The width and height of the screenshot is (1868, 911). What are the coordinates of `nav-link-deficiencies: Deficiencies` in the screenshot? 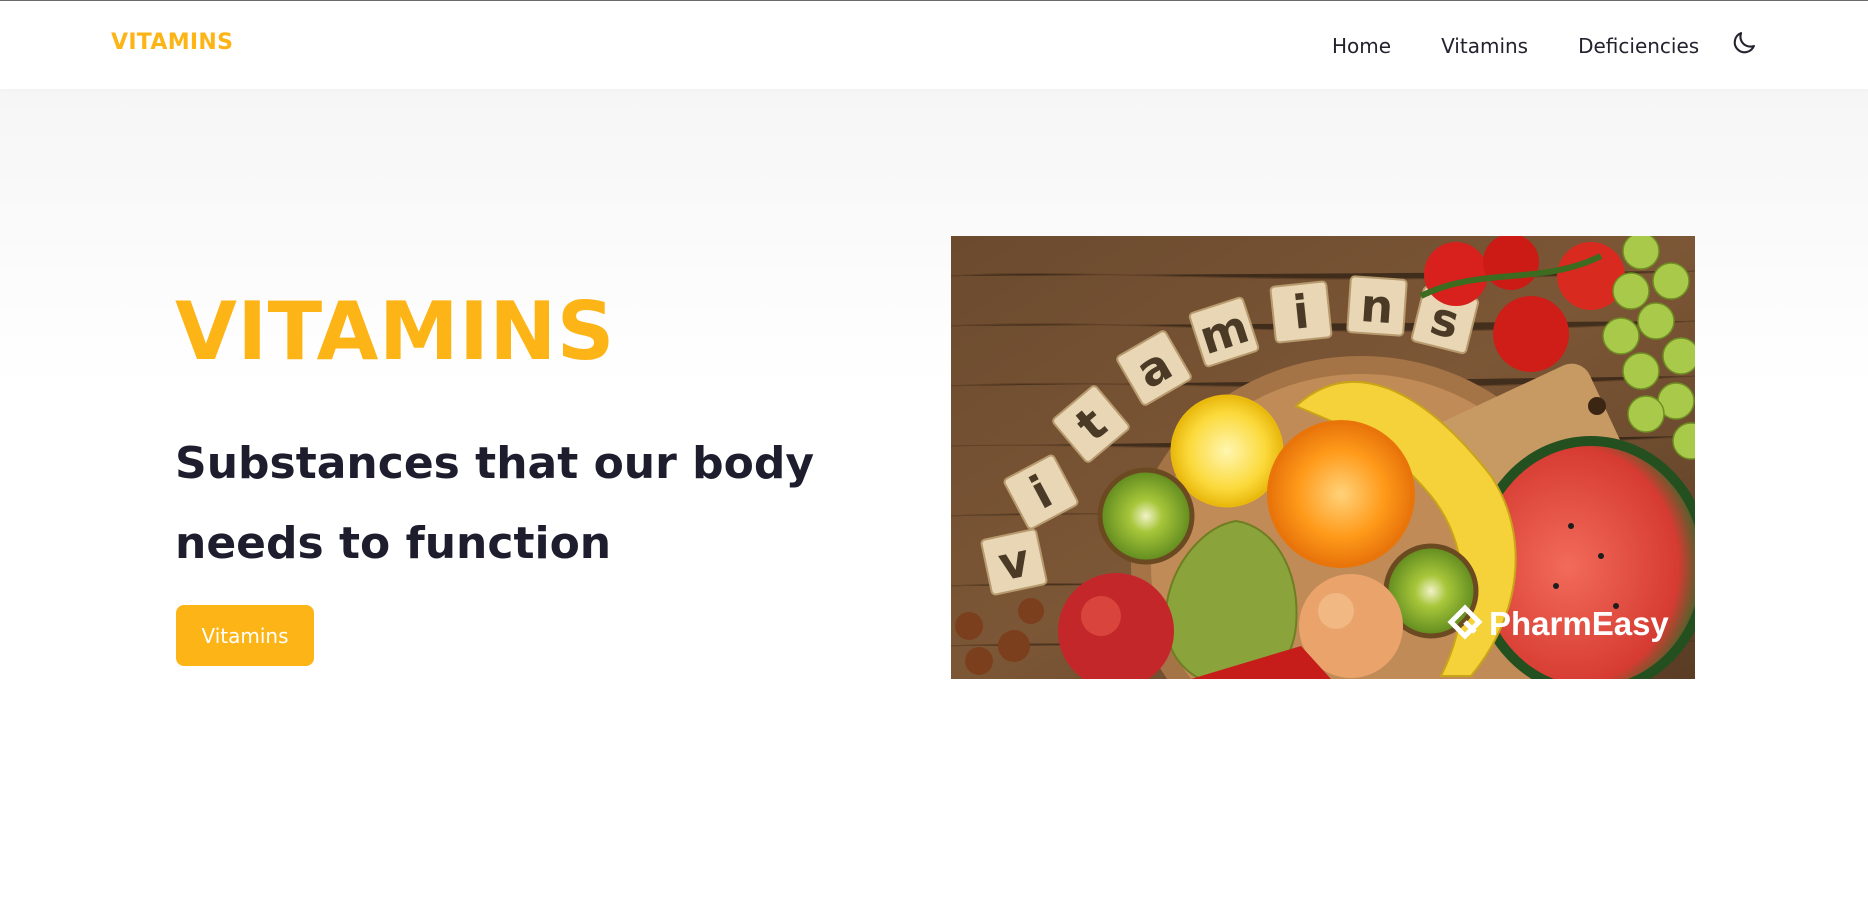 It's located at (1638, 46).